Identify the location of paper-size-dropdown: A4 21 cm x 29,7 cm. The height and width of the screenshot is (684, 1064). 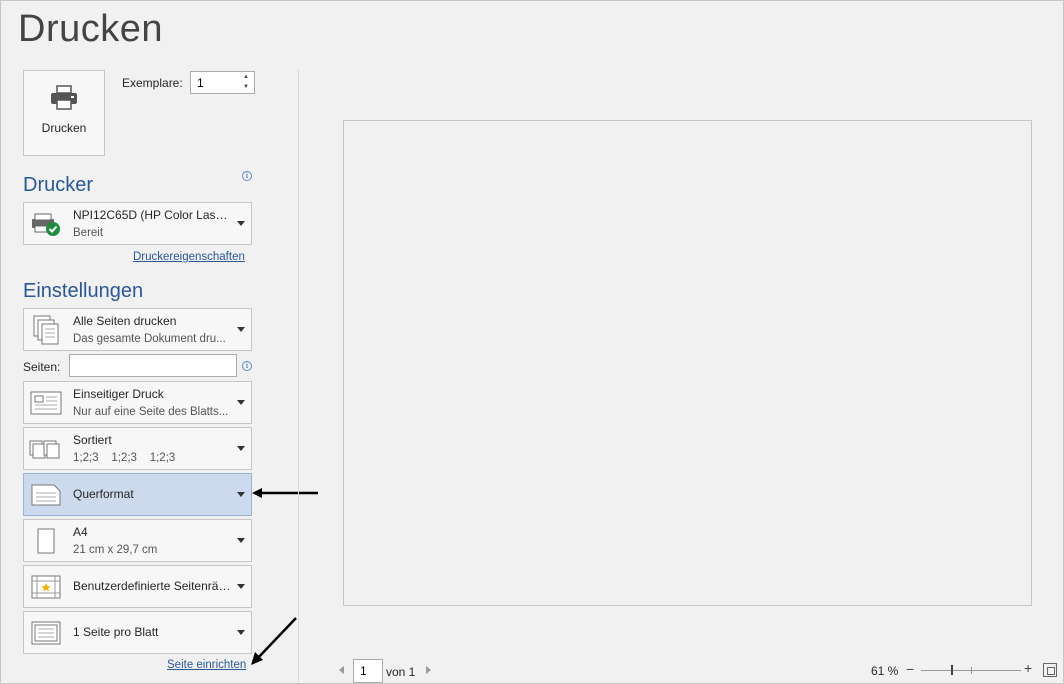
(137, 540).